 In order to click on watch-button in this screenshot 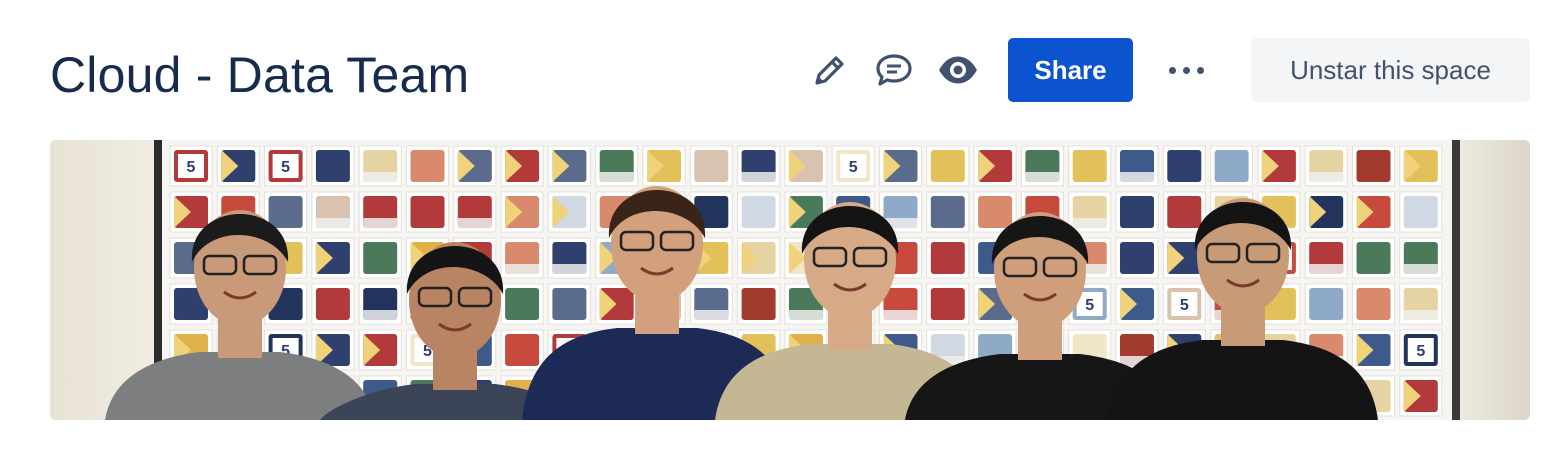, I will do `click(958, 70)`.